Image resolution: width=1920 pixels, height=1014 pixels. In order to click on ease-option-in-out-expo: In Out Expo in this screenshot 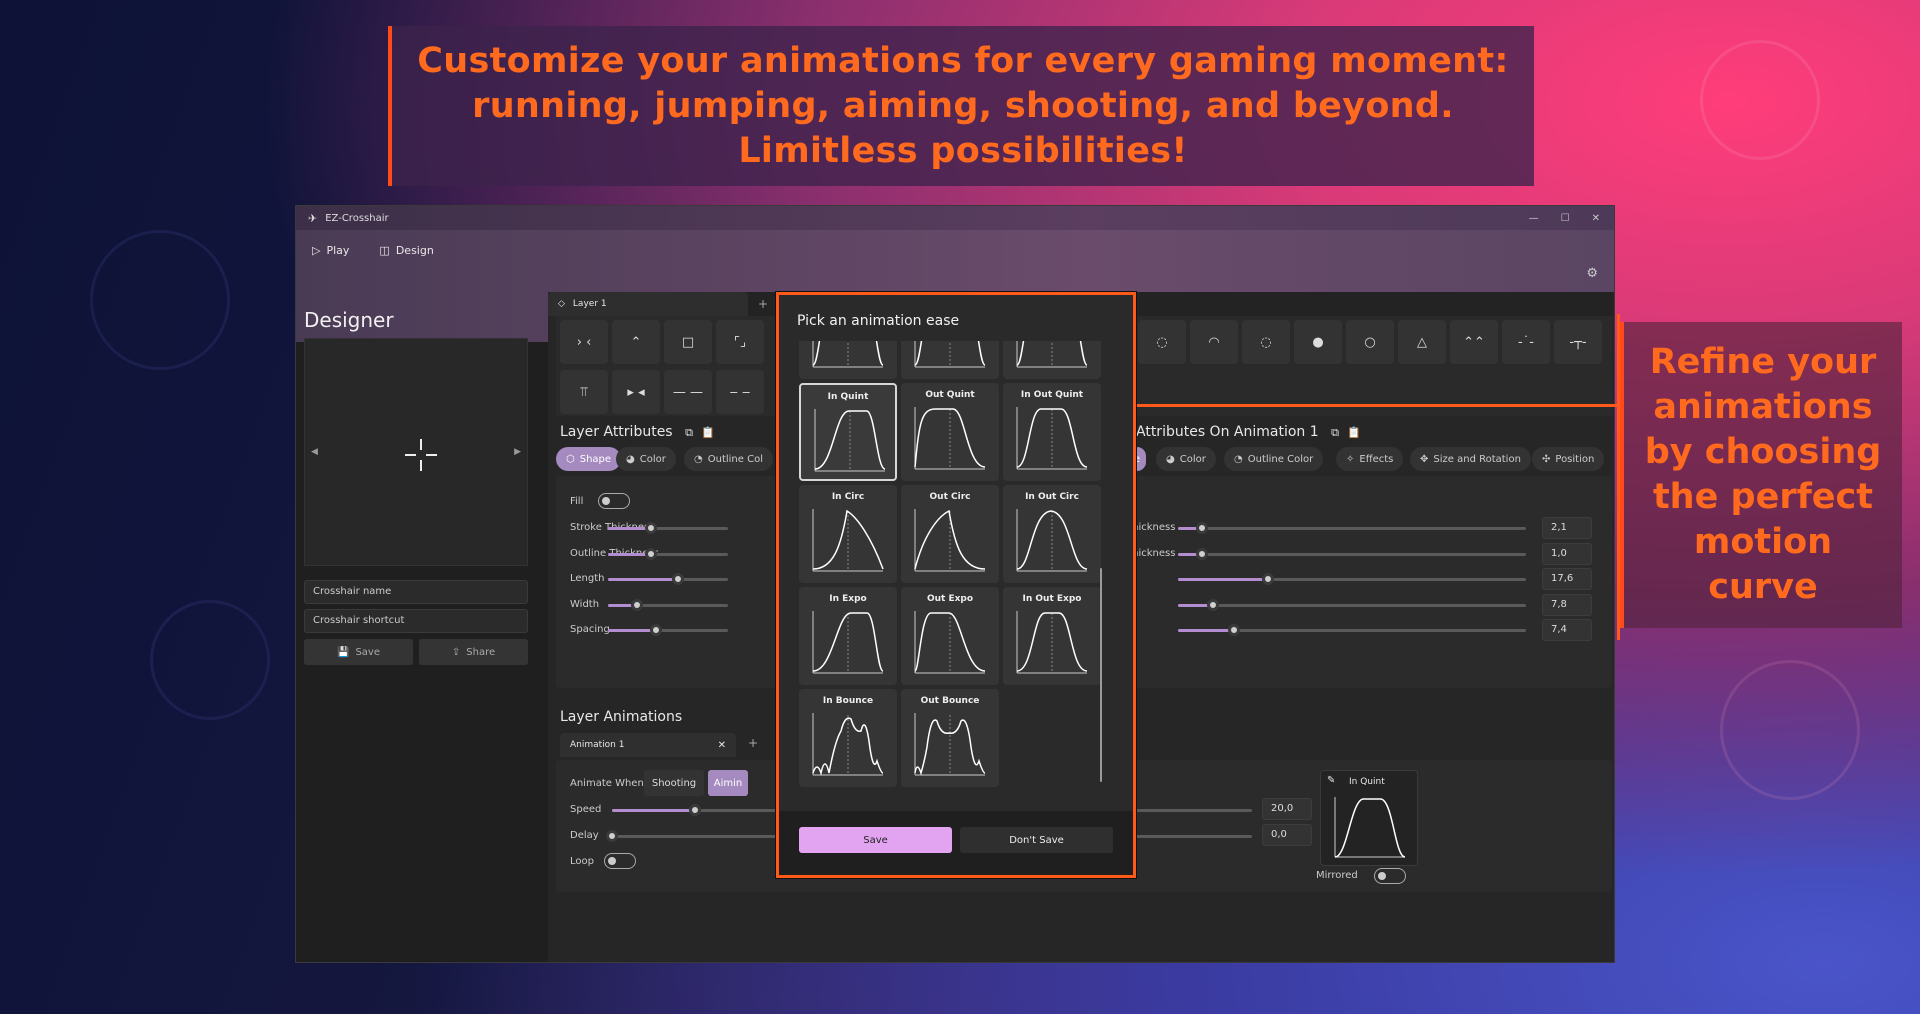, I will do `click(1052, 636)`.